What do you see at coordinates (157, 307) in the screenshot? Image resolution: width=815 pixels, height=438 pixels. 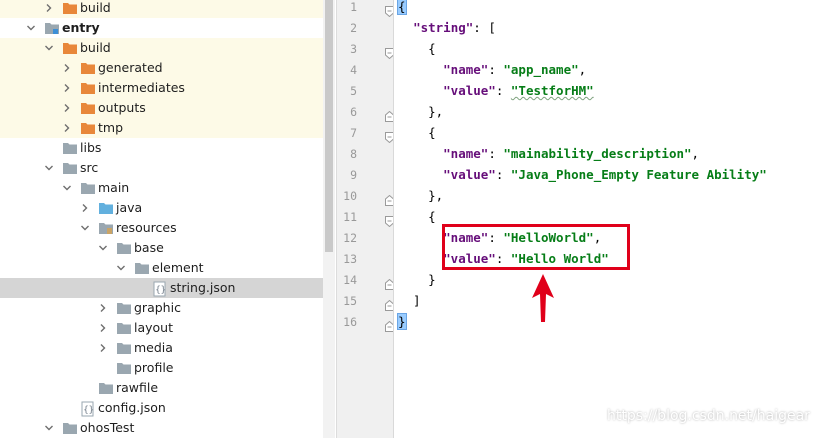 I see `tree-item-label: graphic` at bounding box center [157, 307].